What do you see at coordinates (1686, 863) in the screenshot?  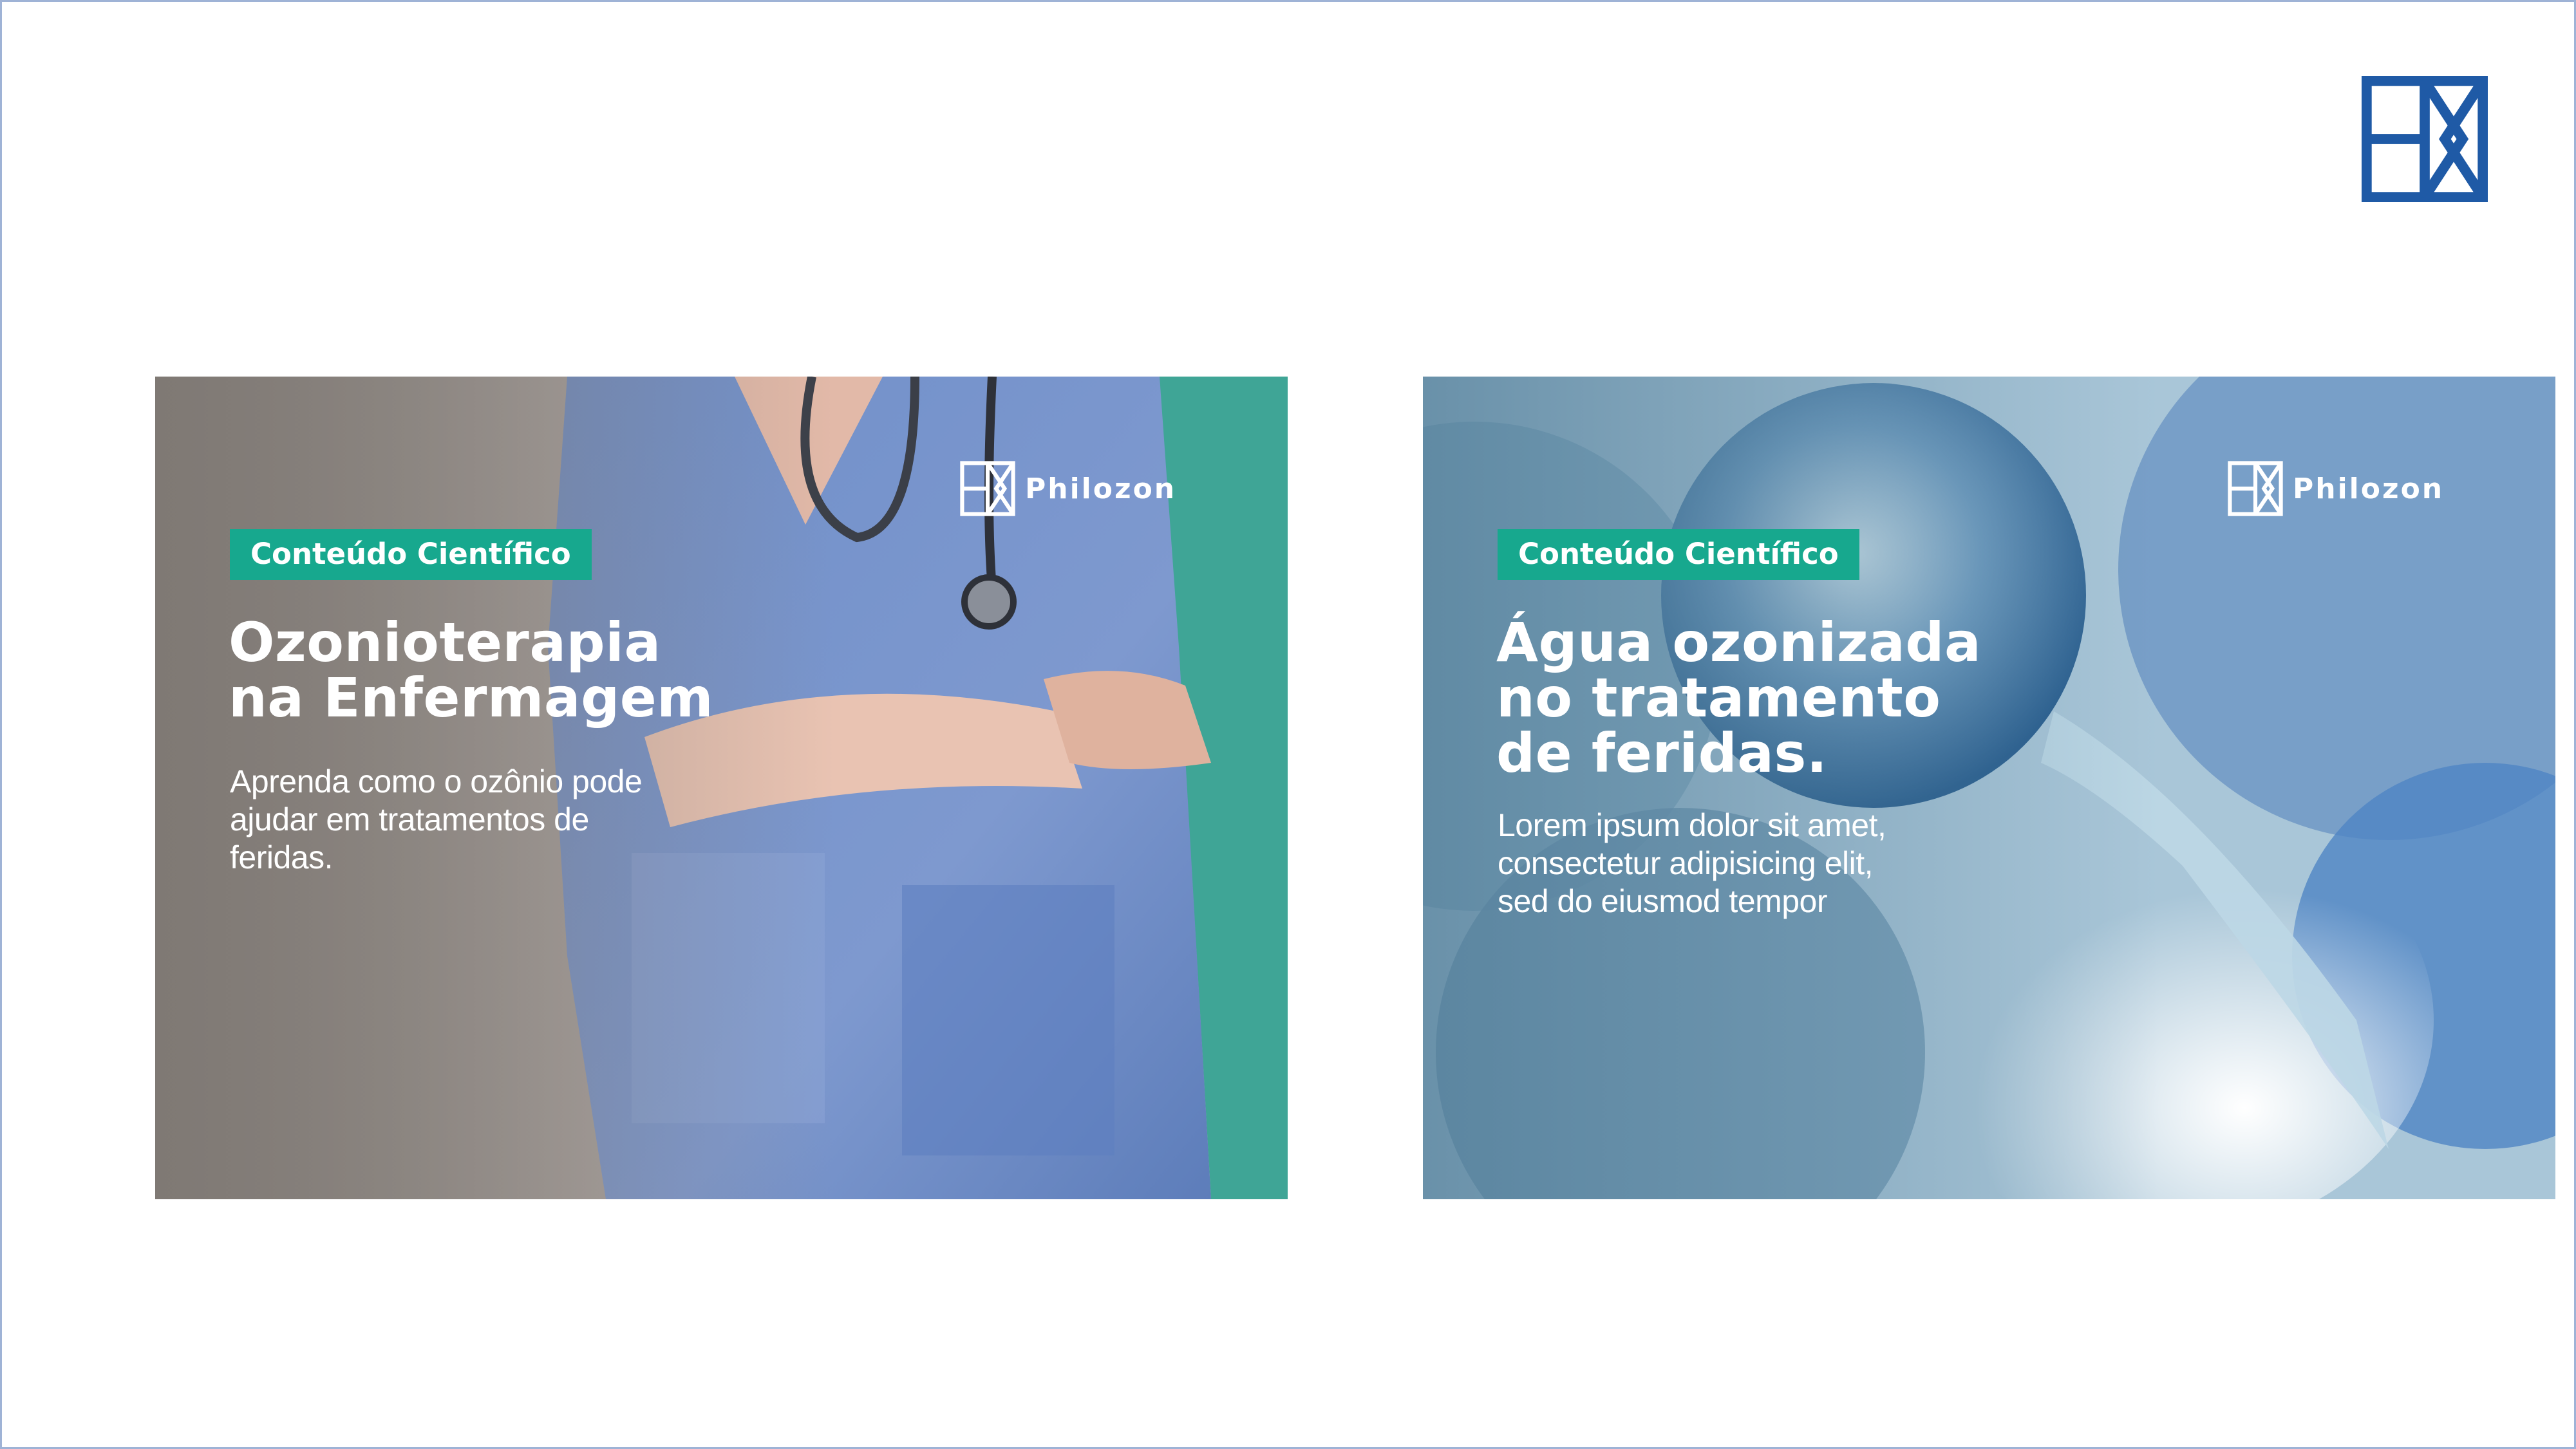 I see `description-line: consectetur adipisicing elit,` at bounding box center [1686, 863].